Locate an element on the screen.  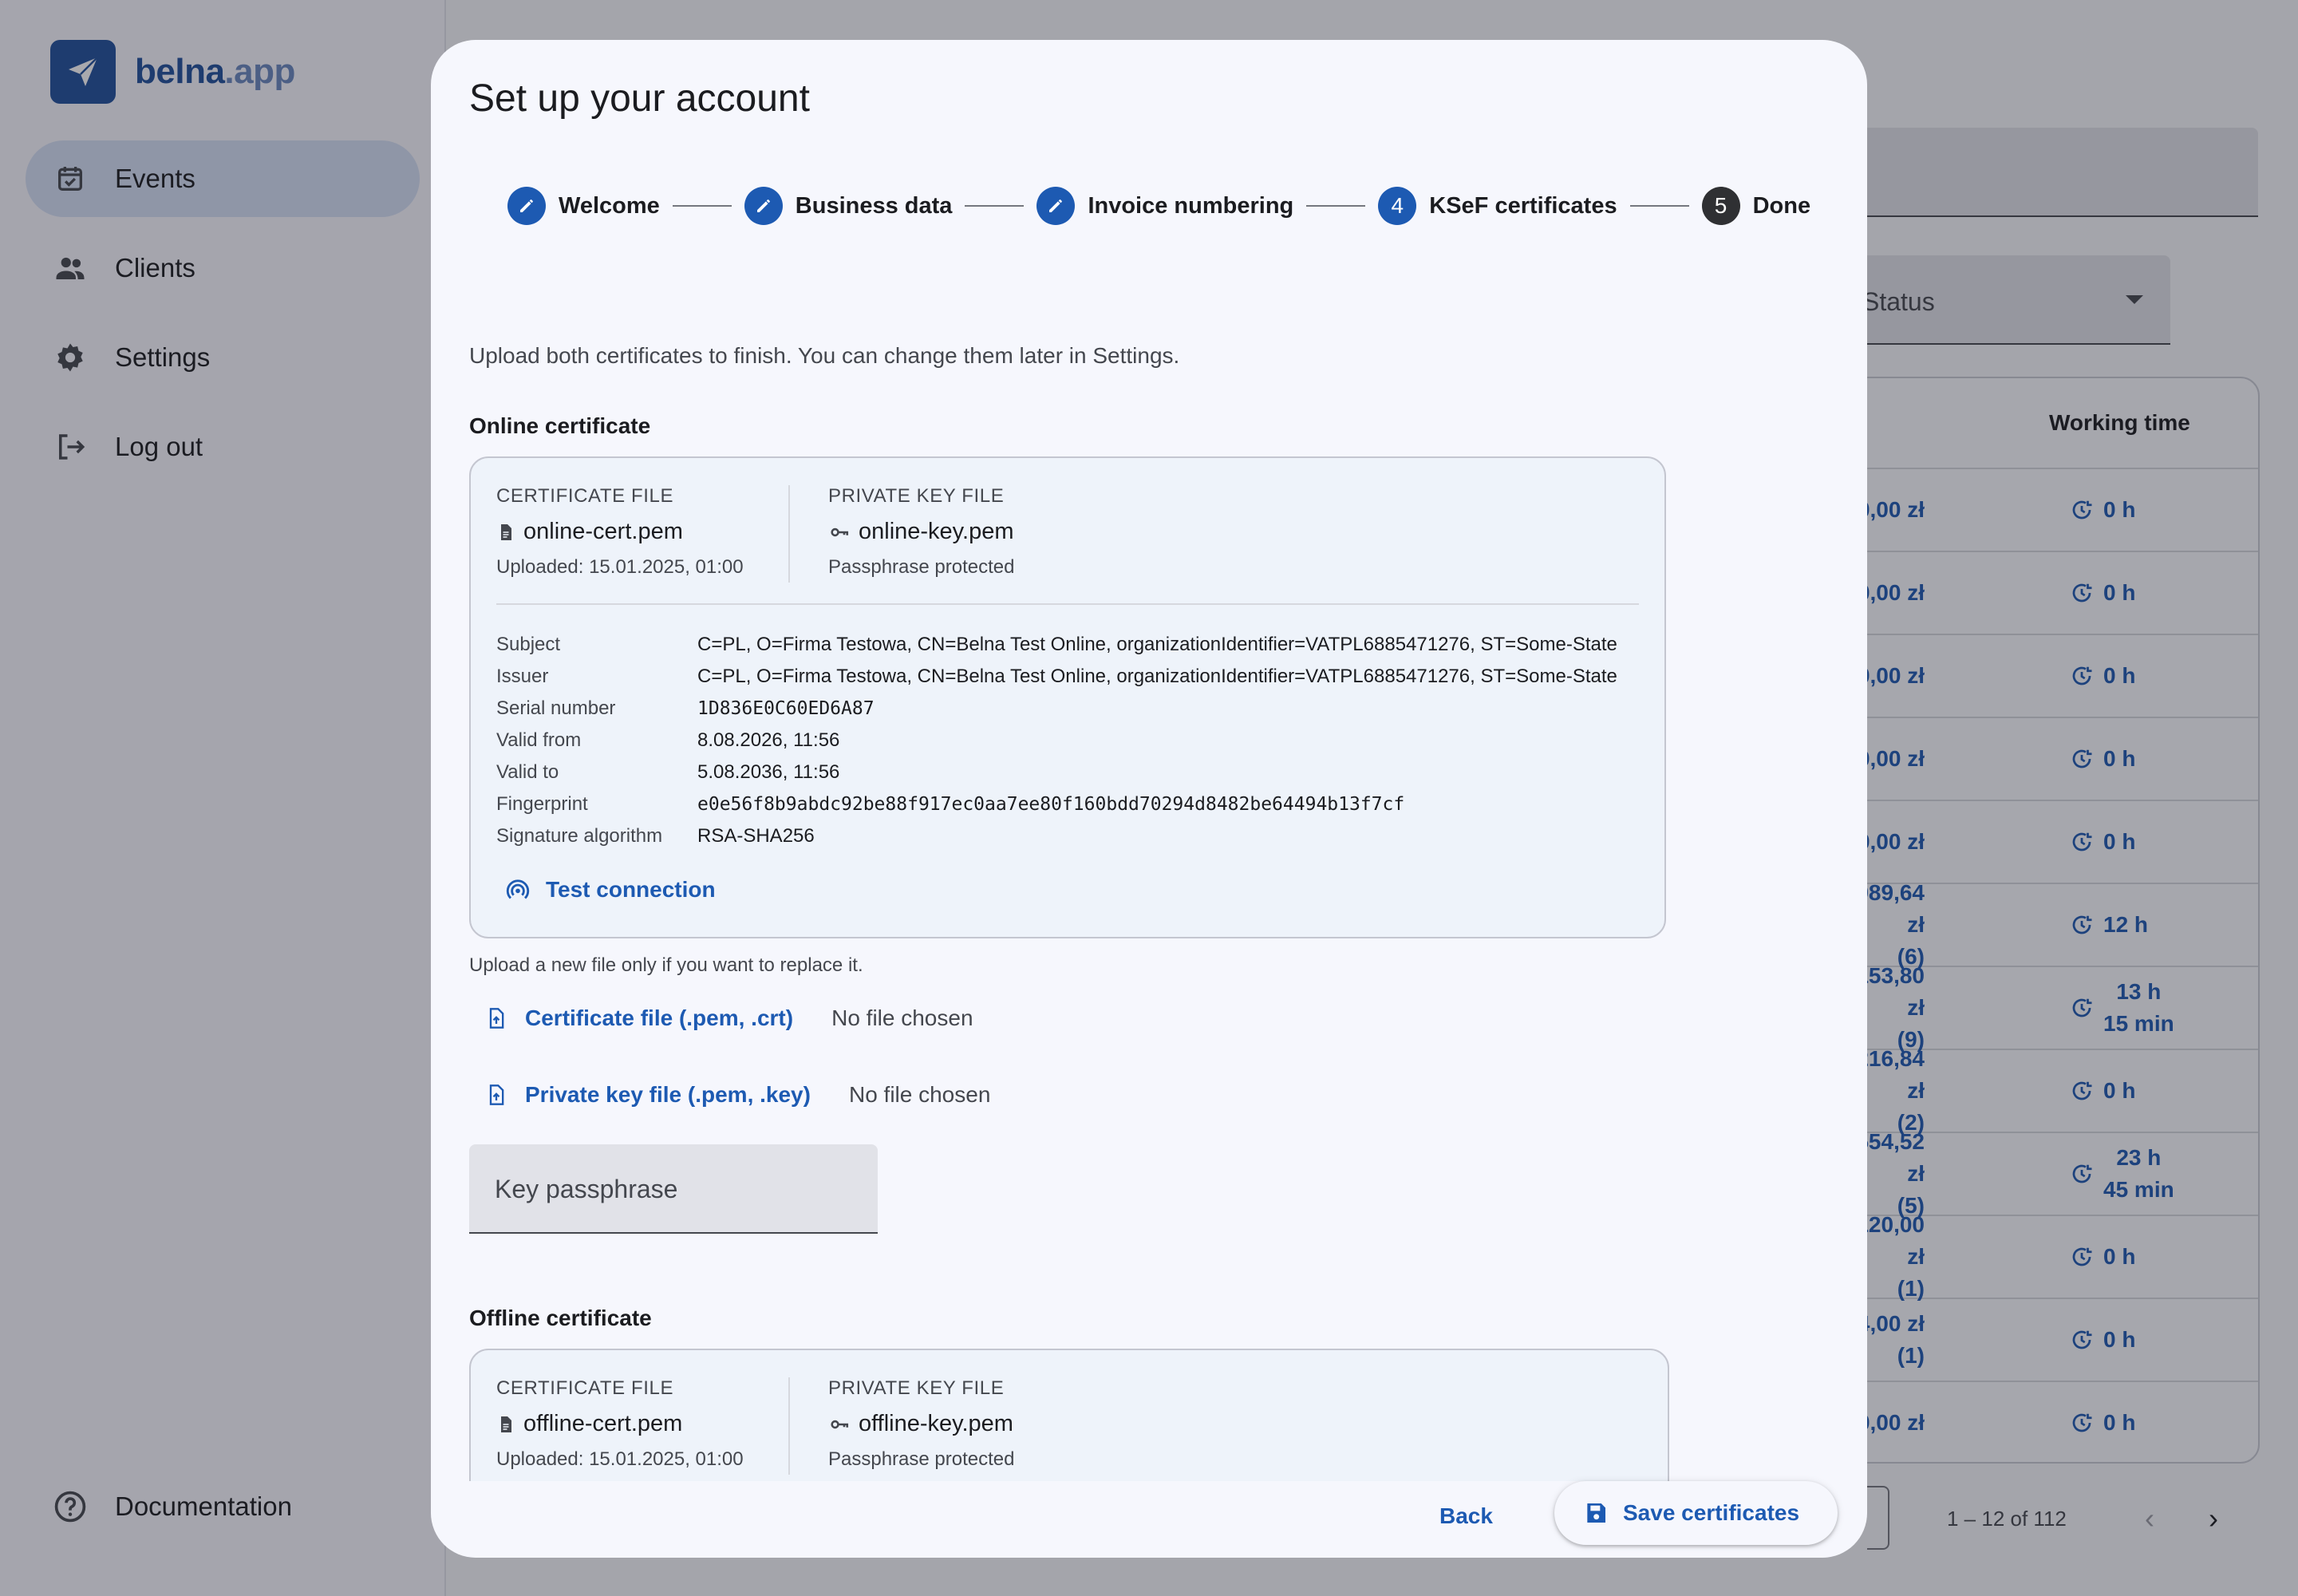
step-welcome: Welcome is located at coordinates (584, 206).